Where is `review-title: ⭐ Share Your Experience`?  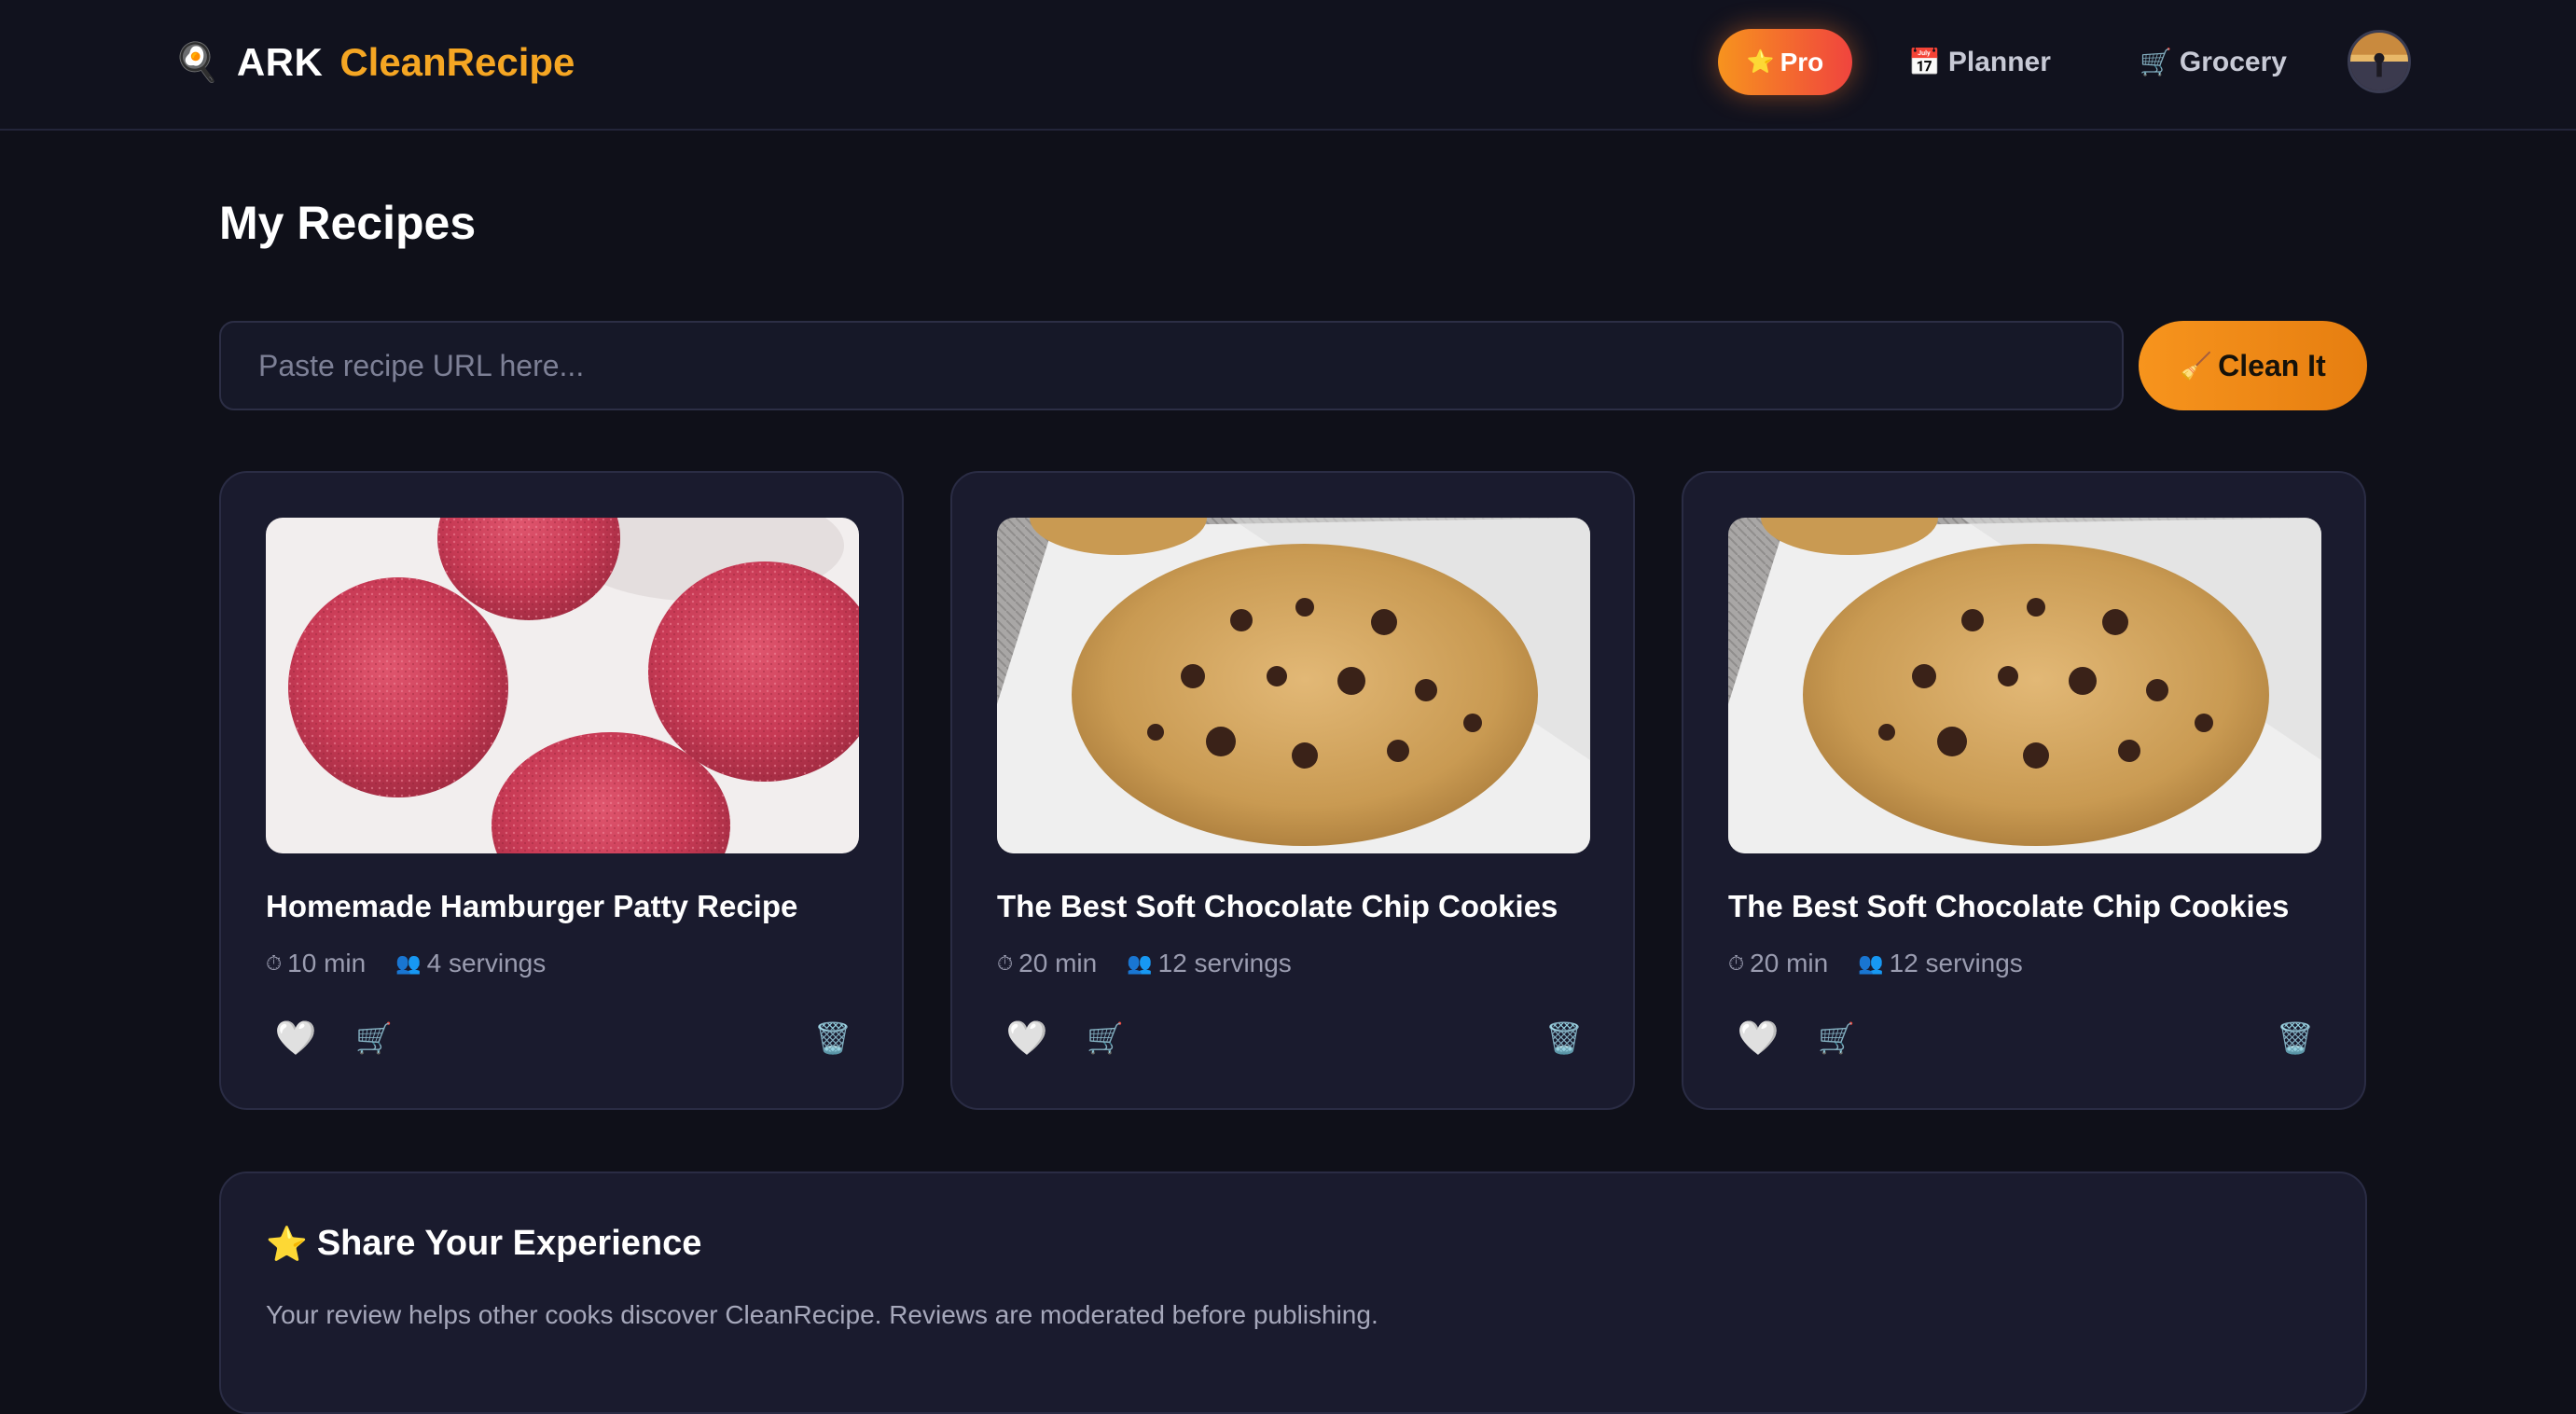 review-title: ⭐ Share Your Experience is located at coordinates (483, 1244).